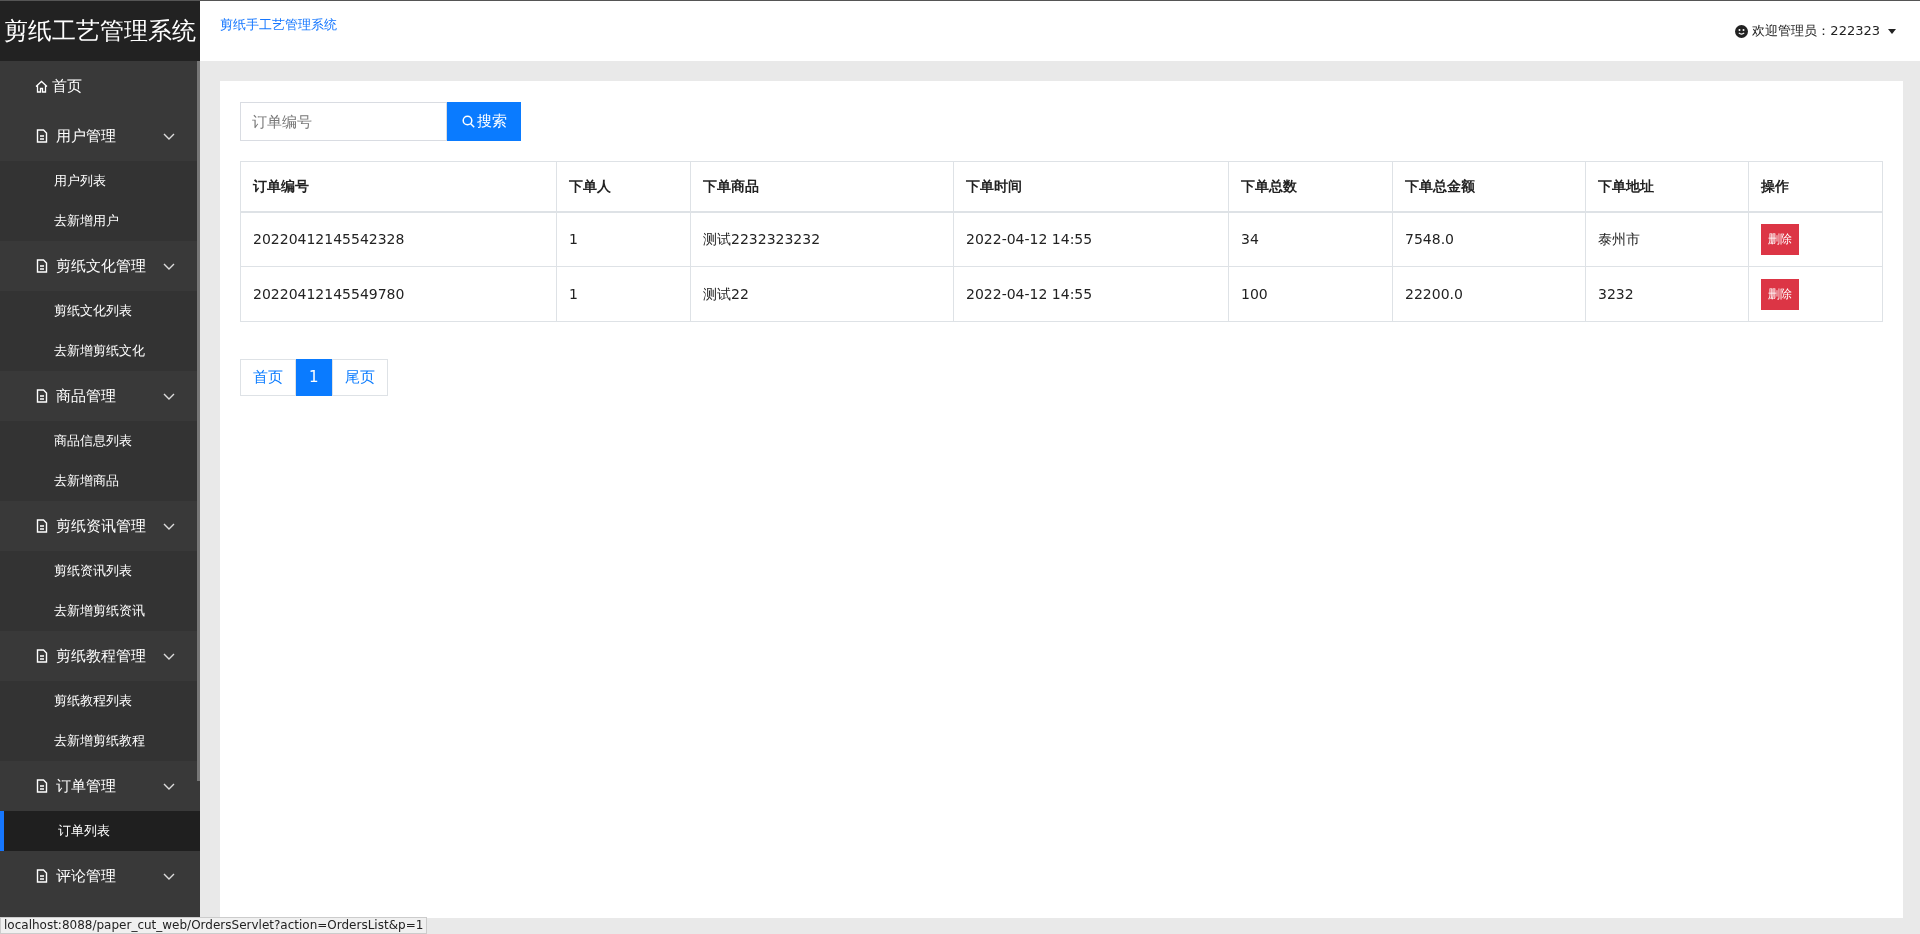 This screenshot has height=934, width=1920. I want to click on table-cell: 100, so click(1310, 294).